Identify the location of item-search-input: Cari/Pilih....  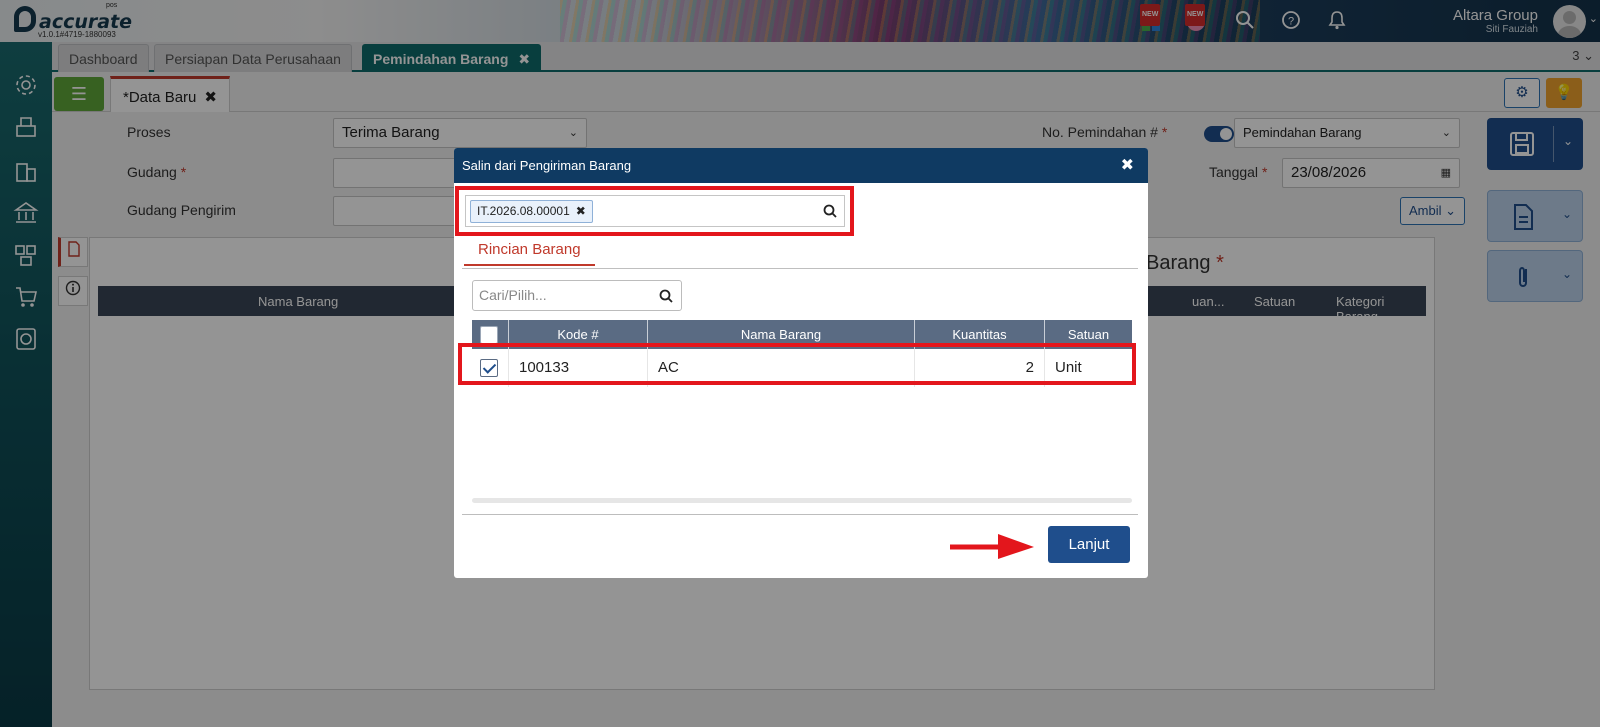
(577, 295).